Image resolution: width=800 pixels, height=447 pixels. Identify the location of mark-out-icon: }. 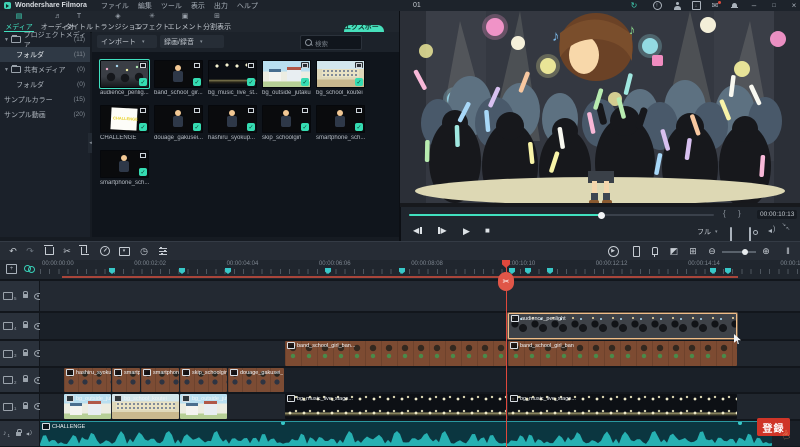
(739, 213).